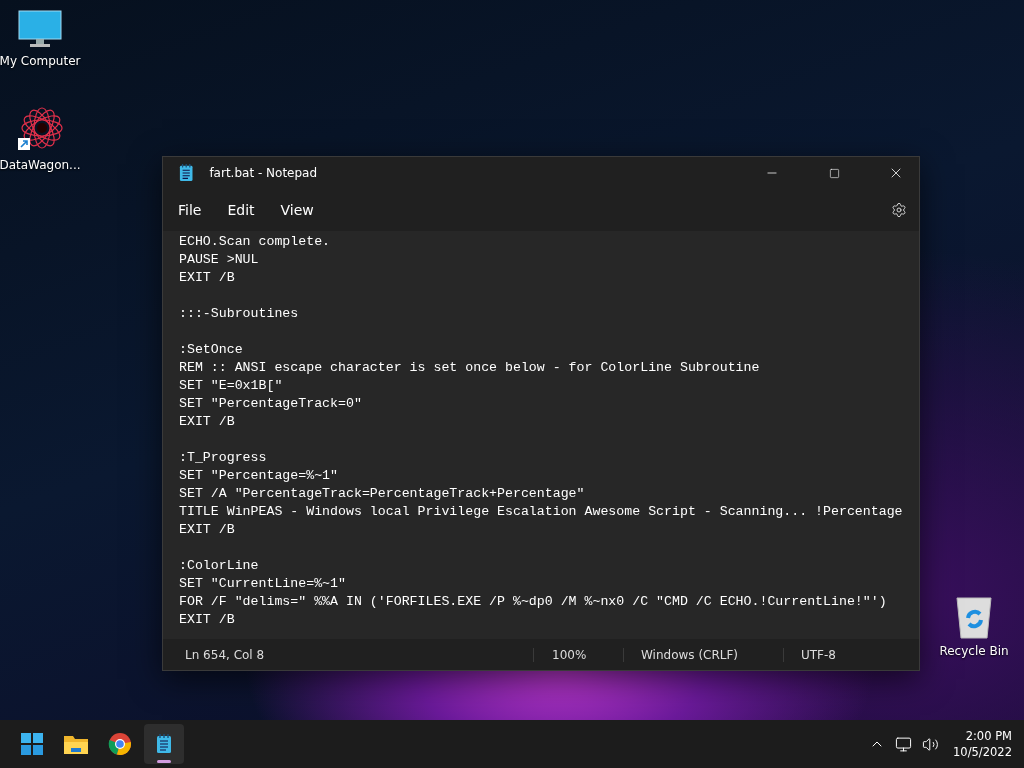 The height and width of the screenshot is (768, 1024). I want to click on gear-icon, so click(899, 210).